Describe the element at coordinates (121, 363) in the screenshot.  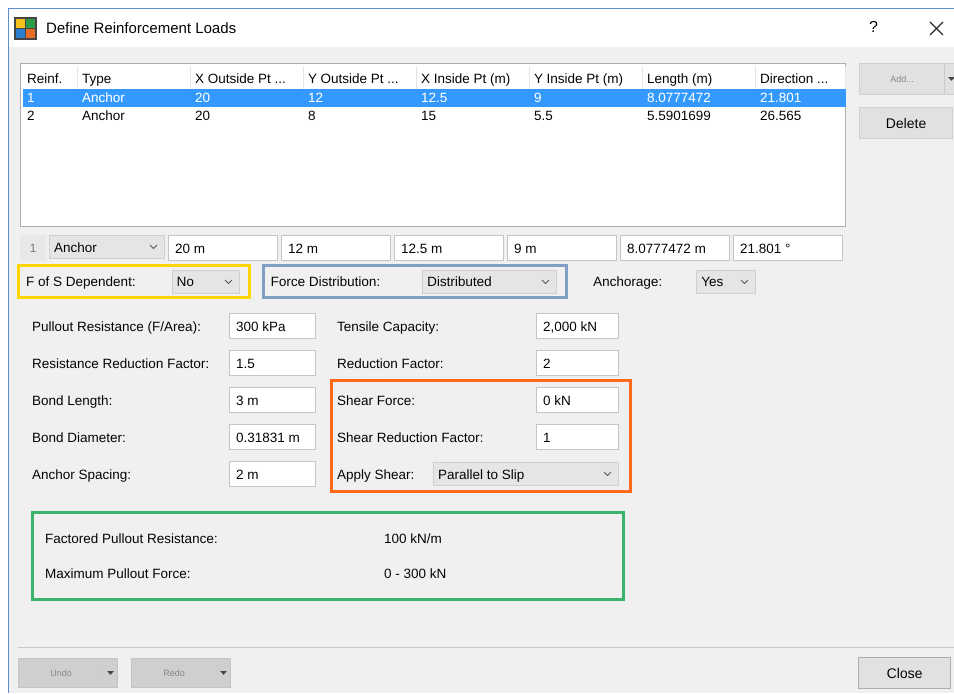
I see `field-label: Resistance Reduction Factor:` at that location.